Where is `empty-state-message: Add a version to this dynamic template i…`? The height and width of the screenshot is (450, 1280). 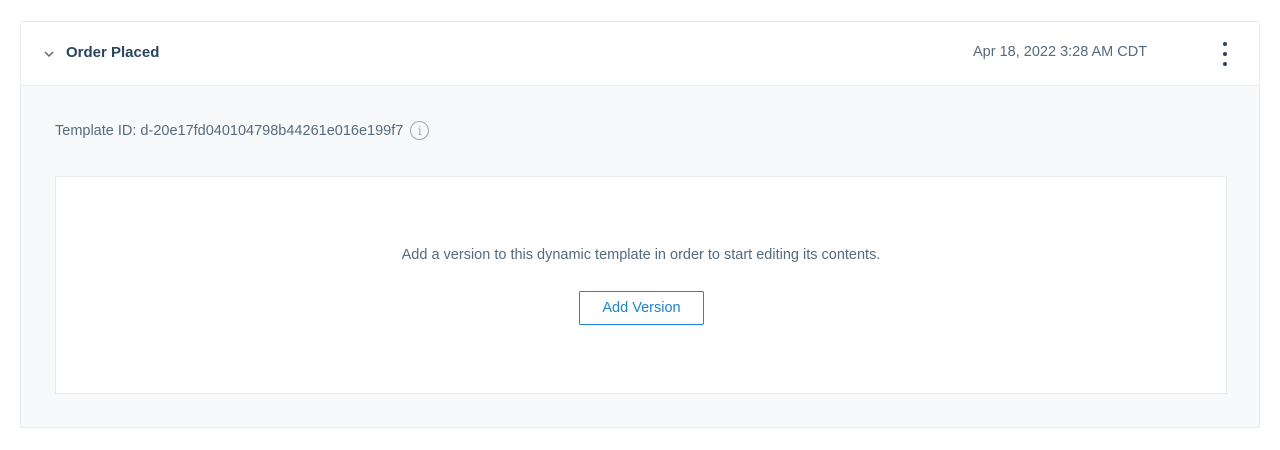 empty-state-message: Add a version to this dynamic template i… is located at coordinates (641, 255).